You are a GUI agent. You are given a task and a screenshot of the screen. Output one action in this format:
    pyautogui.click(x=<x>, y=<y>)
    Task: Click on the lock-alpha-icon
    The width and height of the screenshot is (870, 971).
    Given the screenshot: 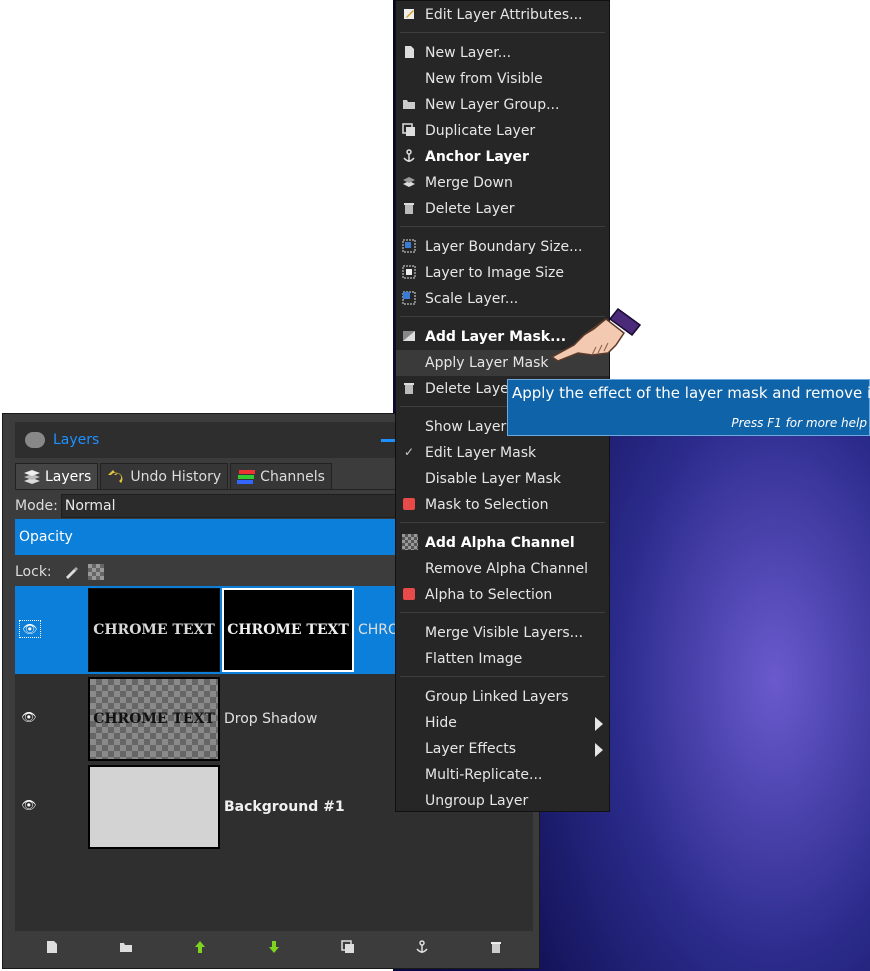 What is the action you would take?
    pyautogui.click(x=95, y=572)
    